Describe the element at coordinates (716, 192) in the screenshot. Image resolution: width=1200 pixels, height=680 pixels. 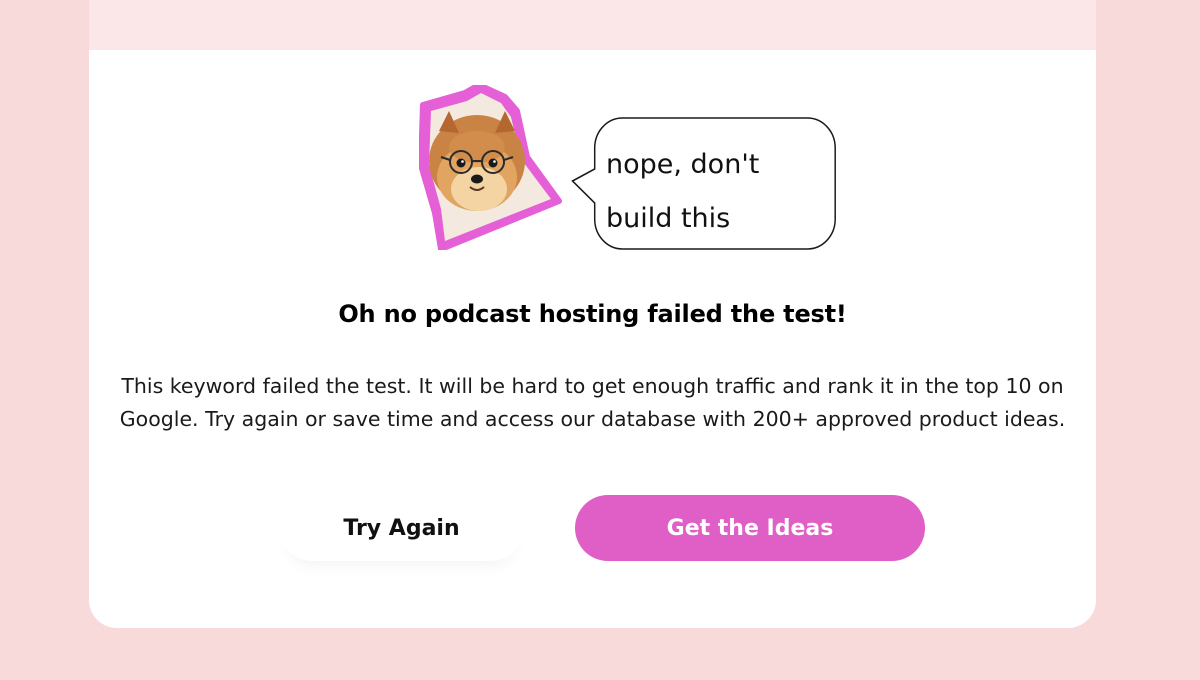
I see `speech-bubble-text: nope, don't build this` at that location.